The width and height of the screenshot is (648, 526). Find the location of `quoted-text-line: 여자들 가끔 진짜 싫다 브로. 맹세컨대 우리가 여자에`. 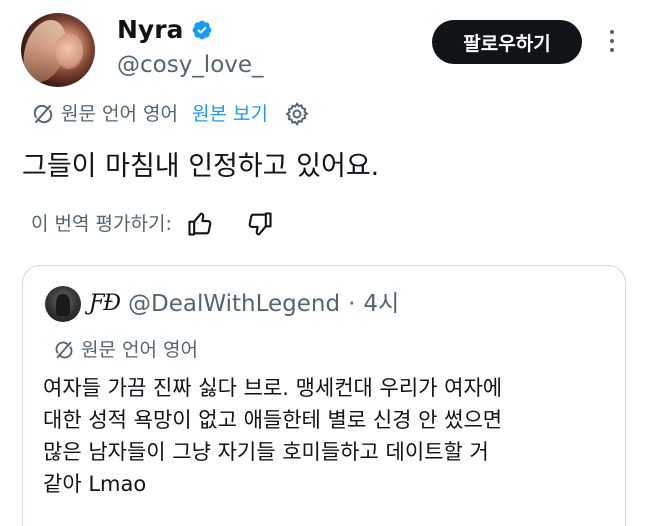

quoted-text-line: 여자들 가끔 진짜 싫다 브로. 맹세컨대 우리가 여자에 is located at coordinates (273, 388).